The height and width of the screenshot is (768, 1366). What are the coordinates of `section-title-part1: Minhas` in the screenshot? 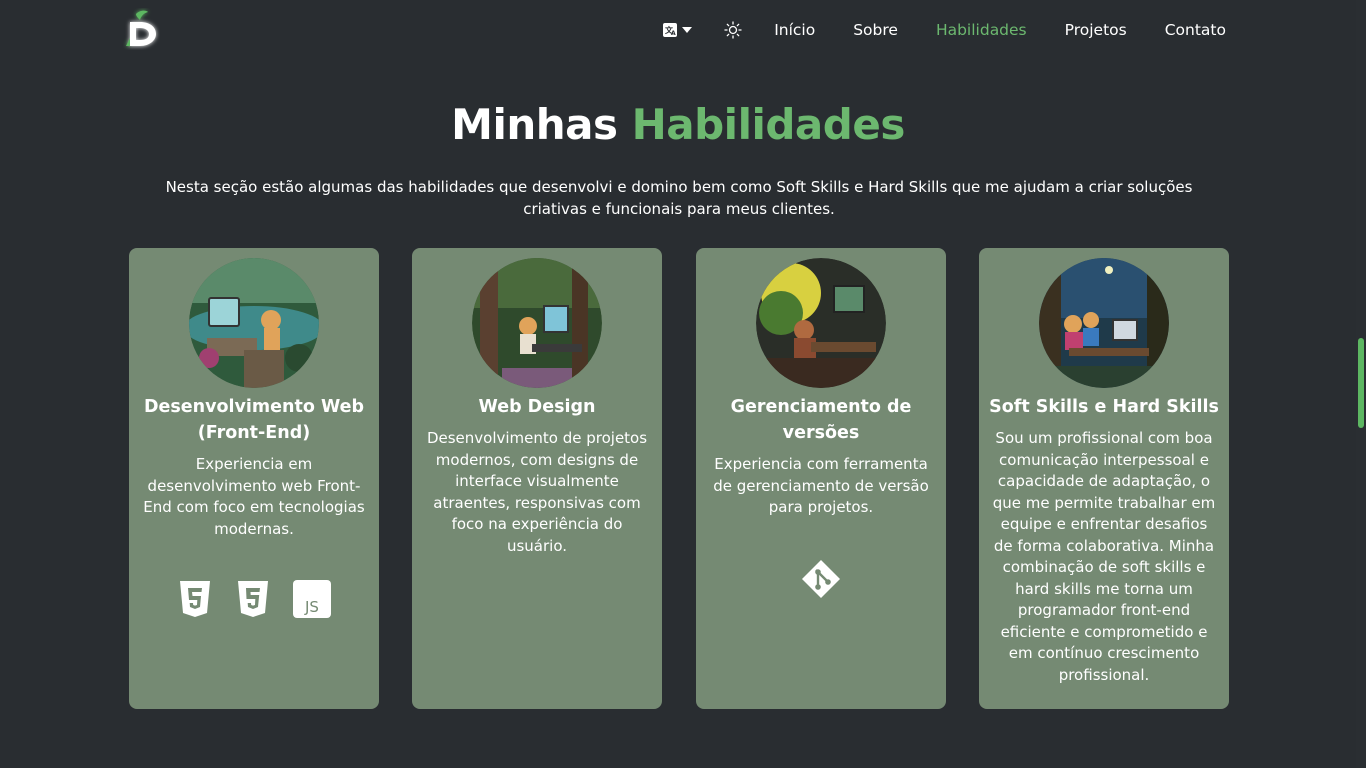 It's located at (534, 124).